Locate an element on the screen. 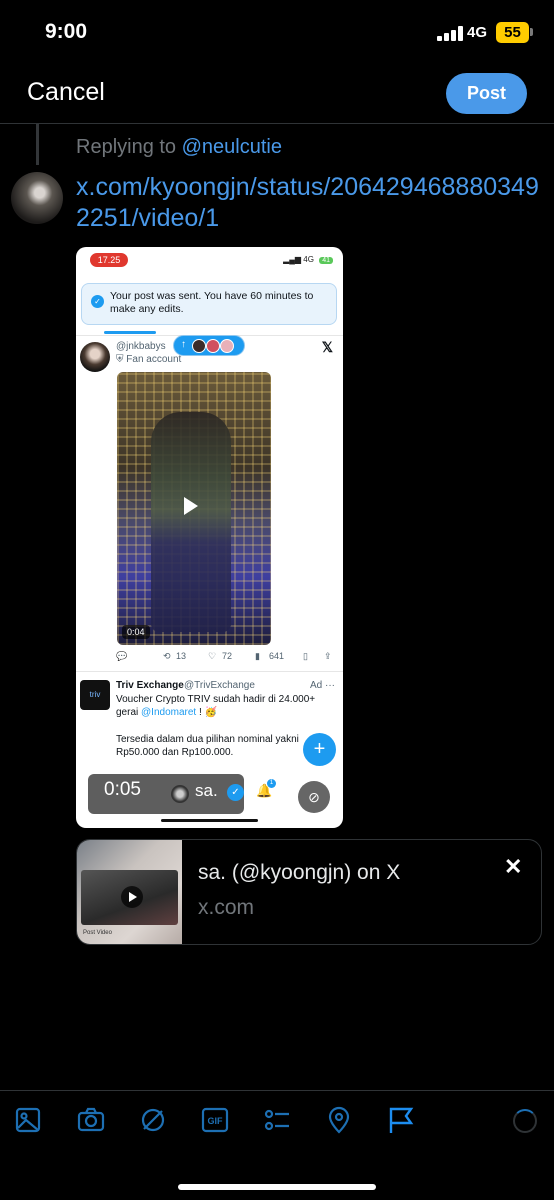 This screenshot has width=554, height=1200. link-domain: x.com is located at coordinates (226, 907).